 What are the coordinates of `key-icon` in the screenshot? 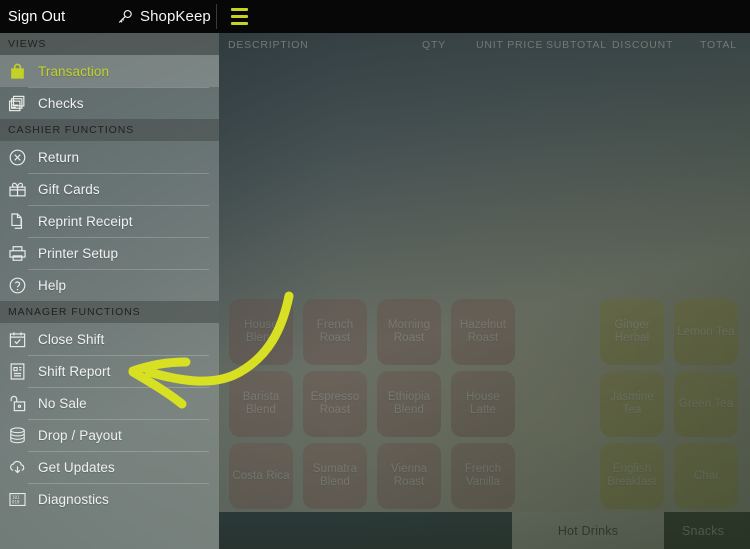 It's located at (125, 17).